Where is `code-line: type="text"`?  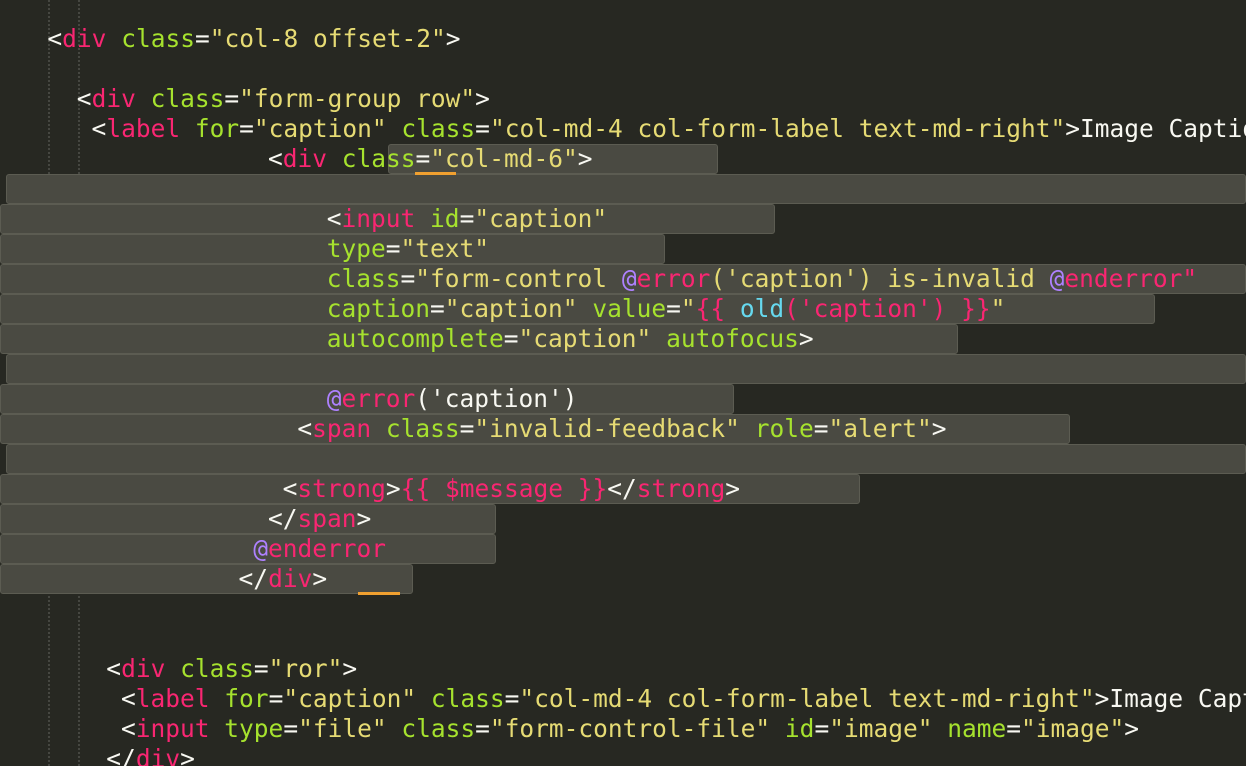
code-line: type="text" is located at coordinates (400, 249).